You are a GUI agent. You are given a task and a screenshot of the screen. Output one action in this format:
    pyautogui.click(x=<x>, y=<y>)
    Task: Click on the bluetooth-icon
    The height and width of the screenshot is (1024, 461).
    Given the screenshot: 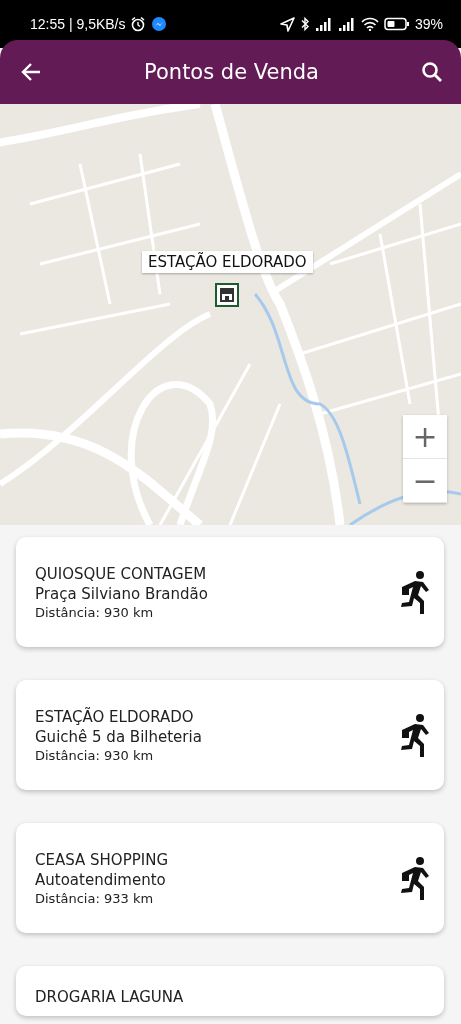 What is the action you would take?
    pyautogui.click(x=304, y=24)
    